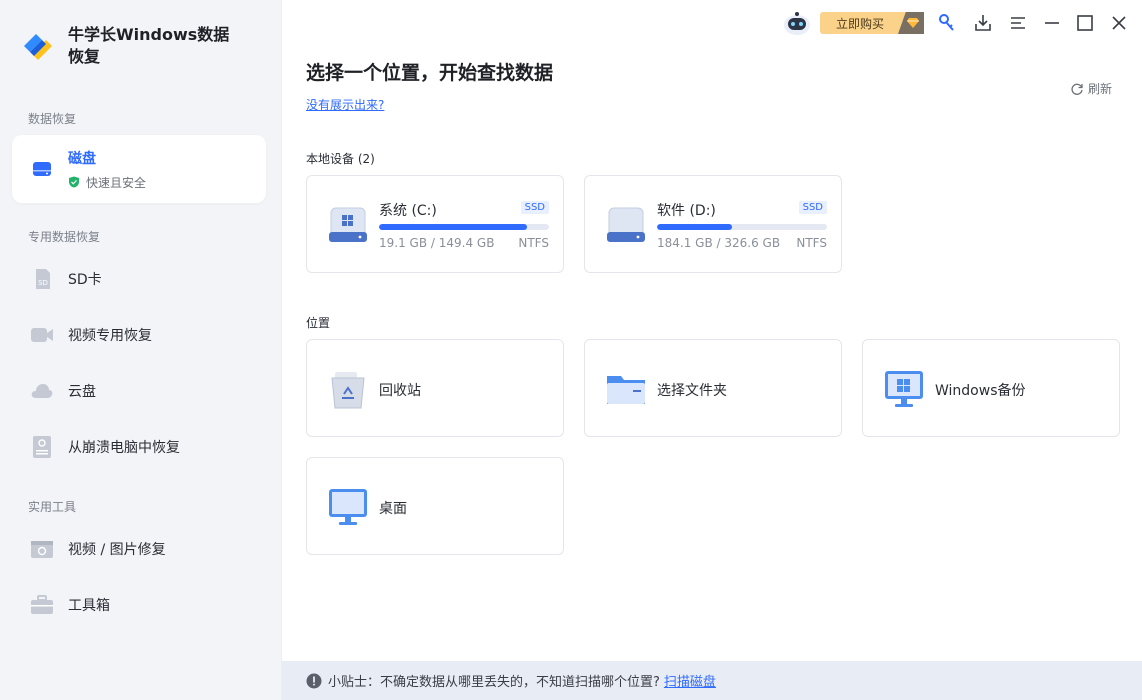 Image resolution: width=1142 pixels, height=700 pixels. What do you see at coordinates (43, 283) in the screenshot?
I see `svg-text: SD` at bounding box center [43, 283].